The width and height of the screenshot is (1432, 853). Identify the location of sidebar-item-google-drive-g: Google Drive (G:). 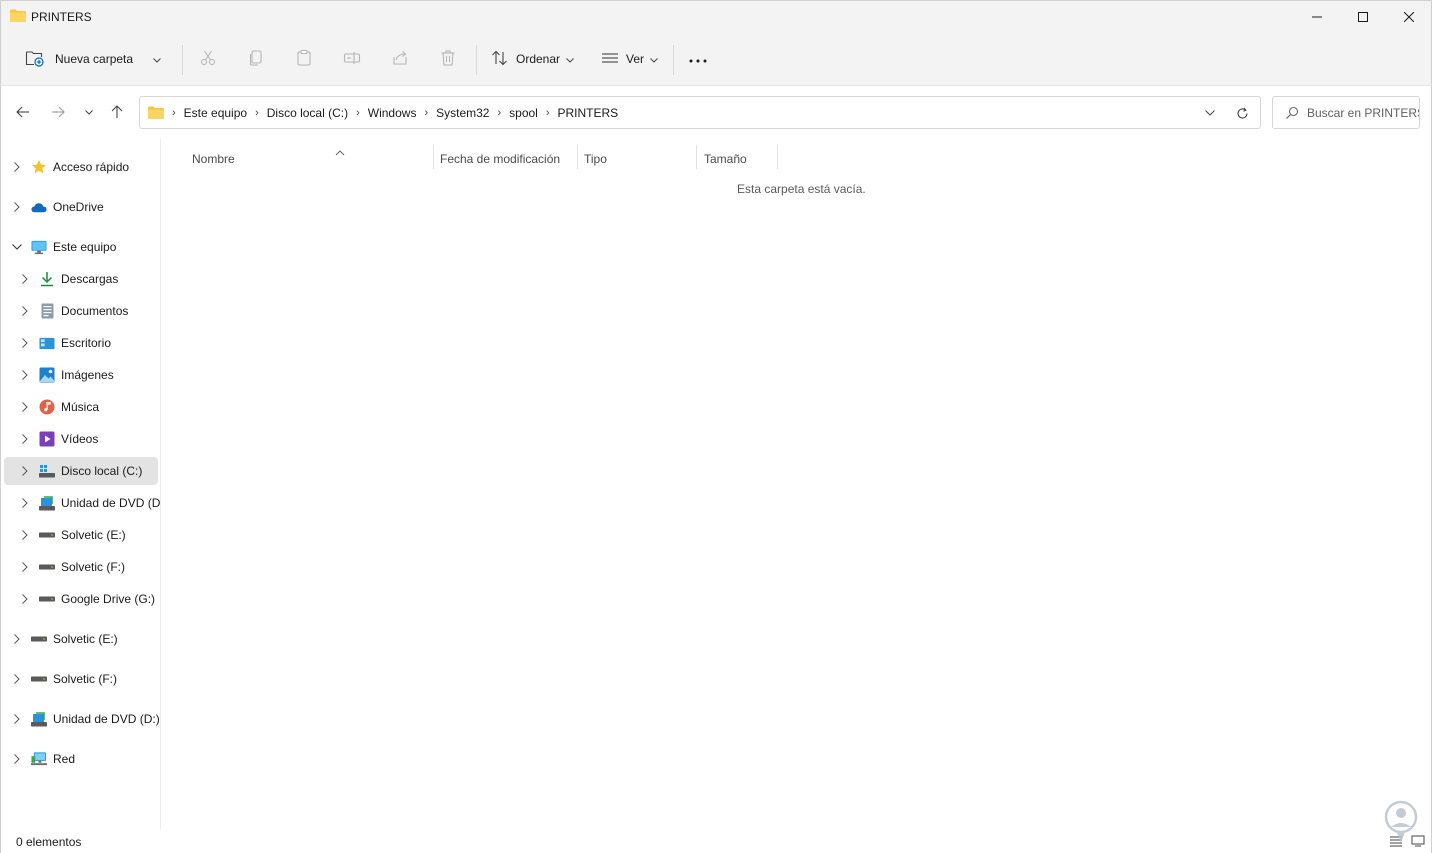
(81, 599).